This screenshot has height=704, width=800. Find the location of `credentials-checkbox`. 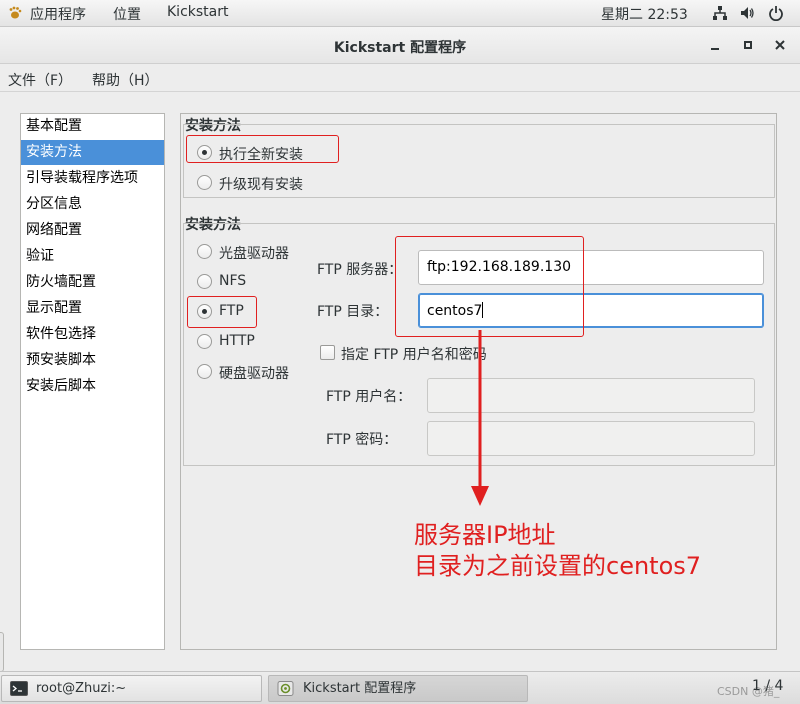

credentials-checkbox is located at coordinates (327, 352).